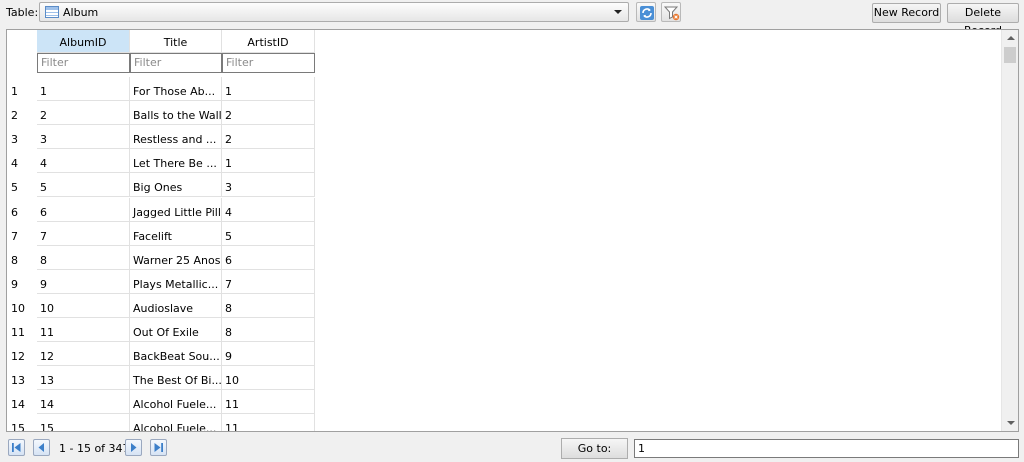 This screenshot has width=1024, height=462. Describe the element at coordinates (83, 402) in the screenshot. I see `cell-albumid: 14` at that location.